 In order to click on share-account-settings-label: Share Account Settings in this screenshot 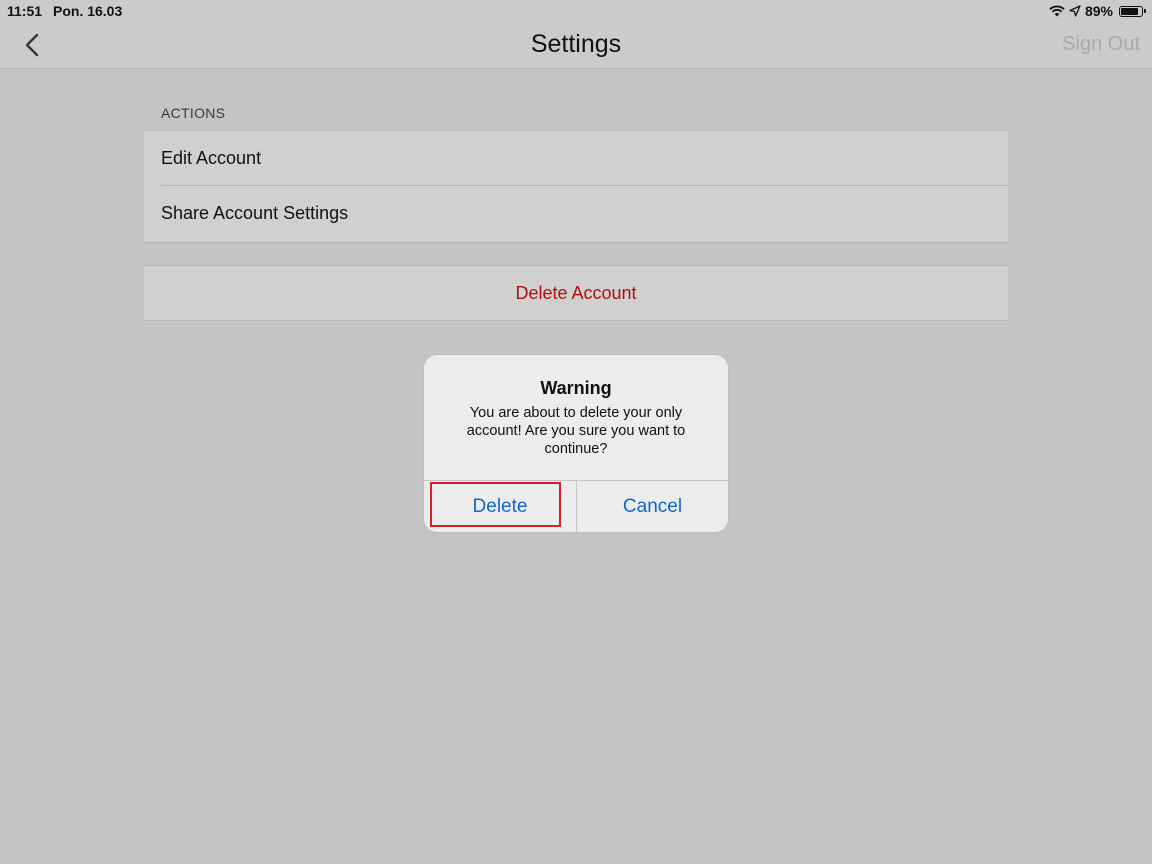, I will do `click(255, 213)`.